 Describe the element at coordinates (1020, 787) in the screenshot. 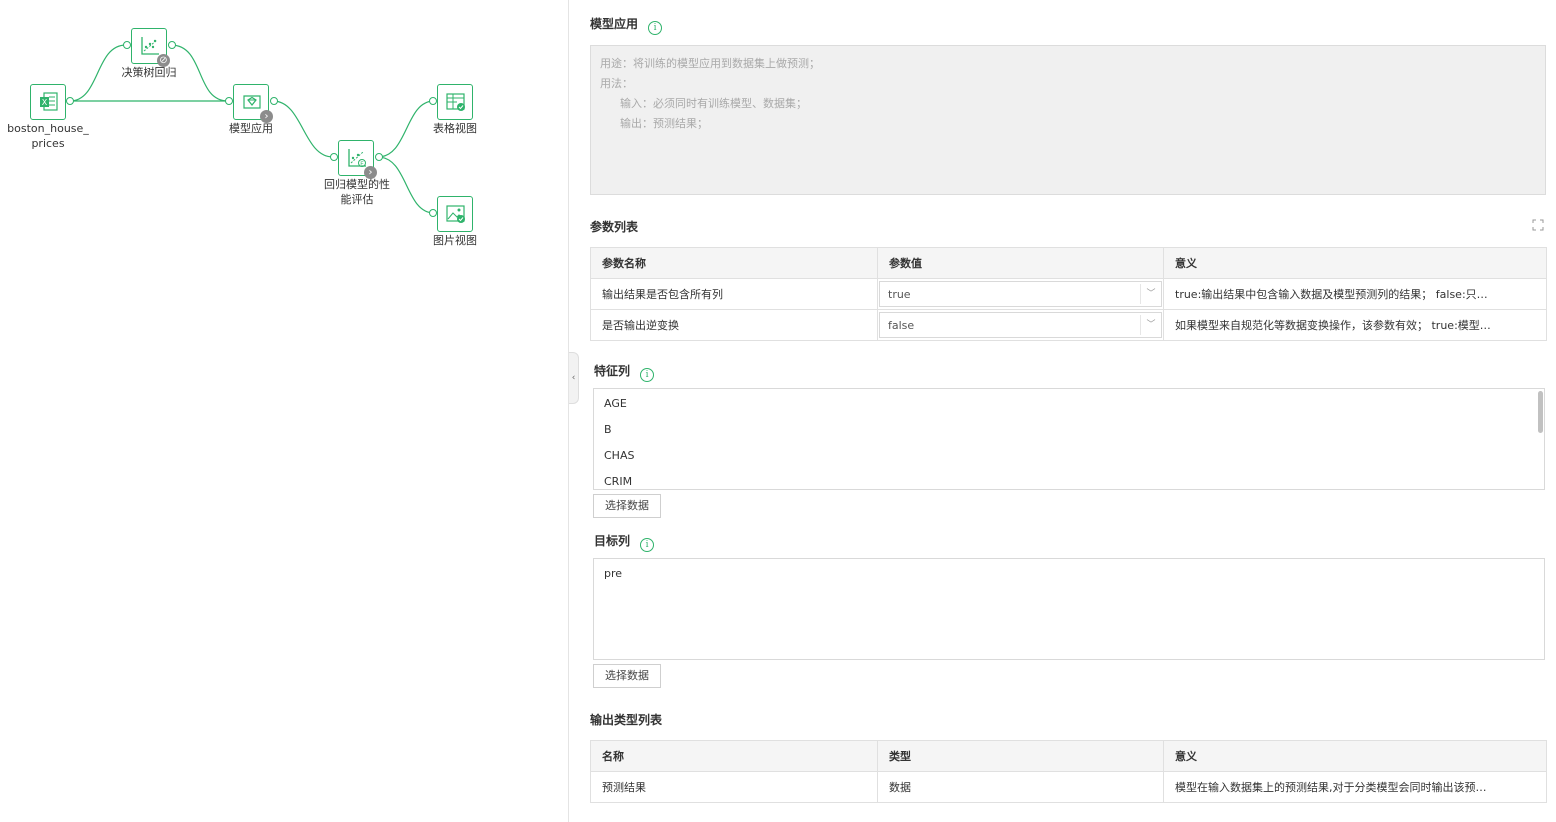

I see `output-type: 数据` at that location.